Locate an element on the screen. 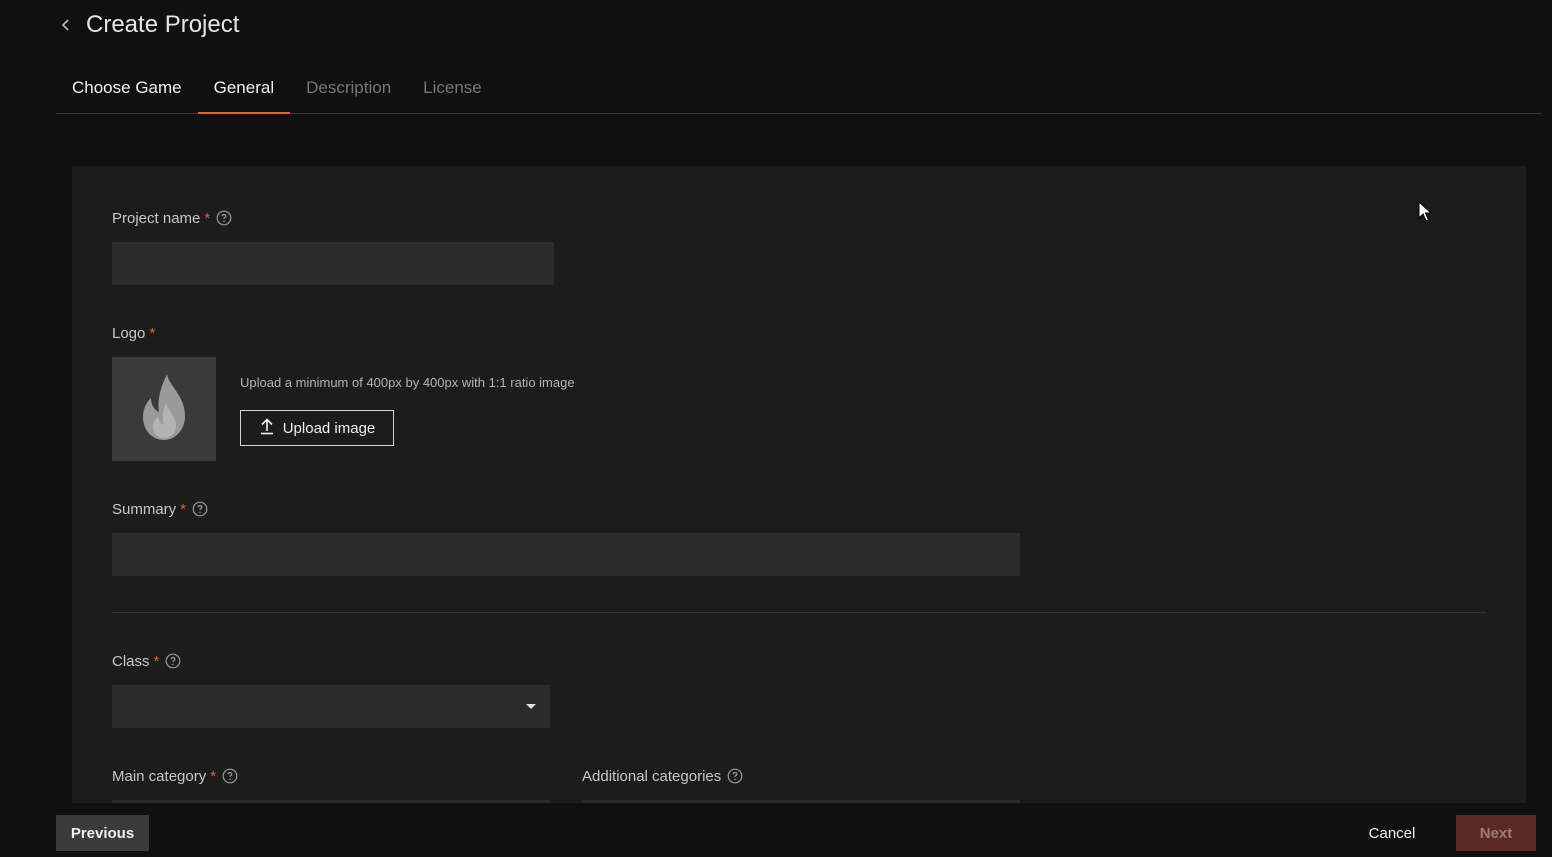 This screenshot has width=1552, height=857. tab-license: License is located at coordinates (452, 87).